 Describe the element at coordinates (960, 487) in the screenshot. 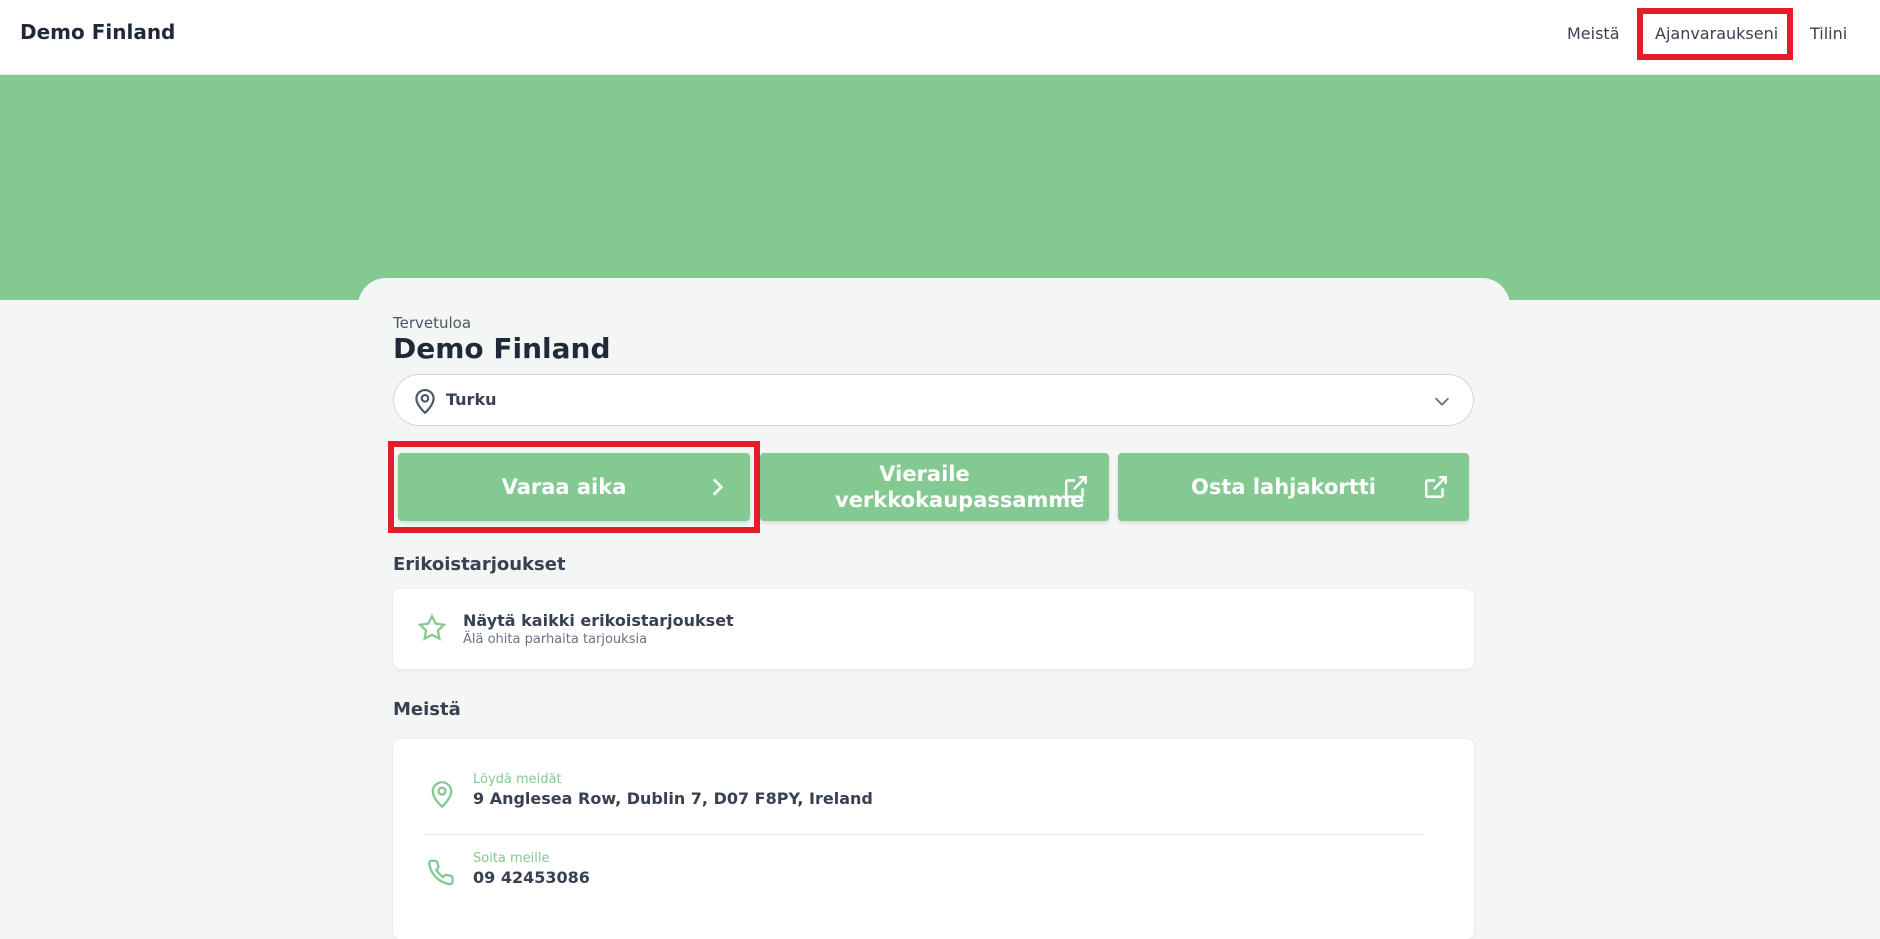

I see `visit-webshop-label: Vieraile verkkokaupassamme` at that location.